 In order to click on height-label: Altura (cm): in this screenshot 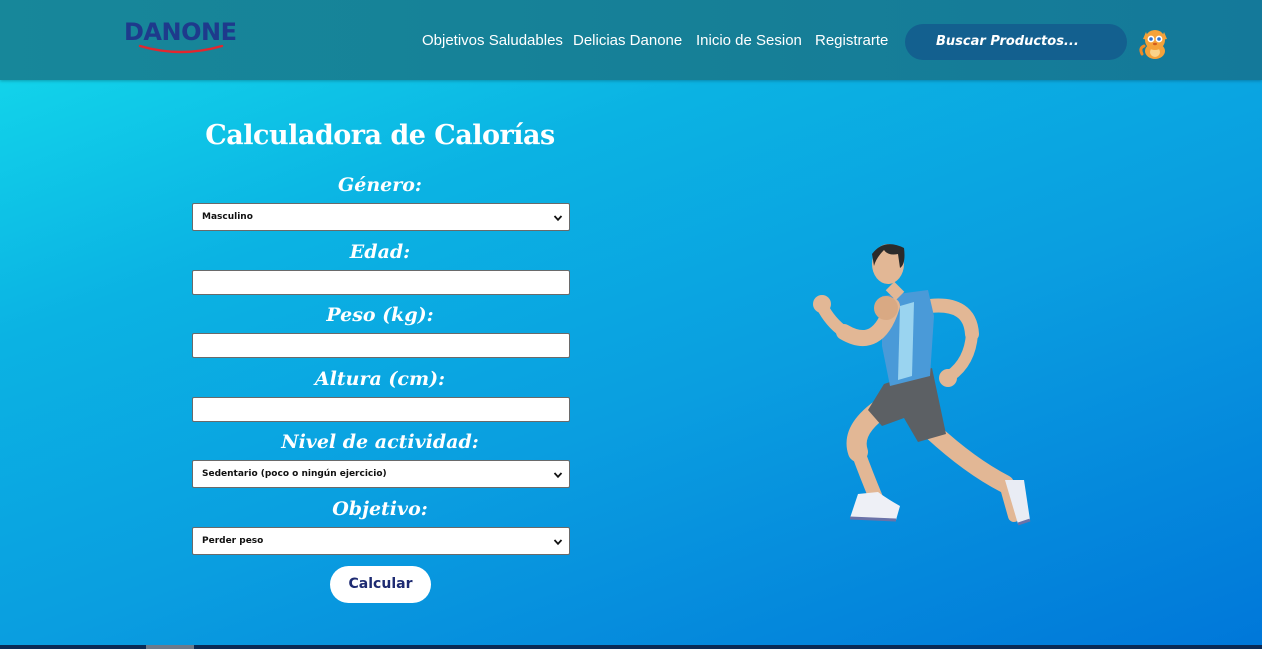, I will do `click(380, 379)`.